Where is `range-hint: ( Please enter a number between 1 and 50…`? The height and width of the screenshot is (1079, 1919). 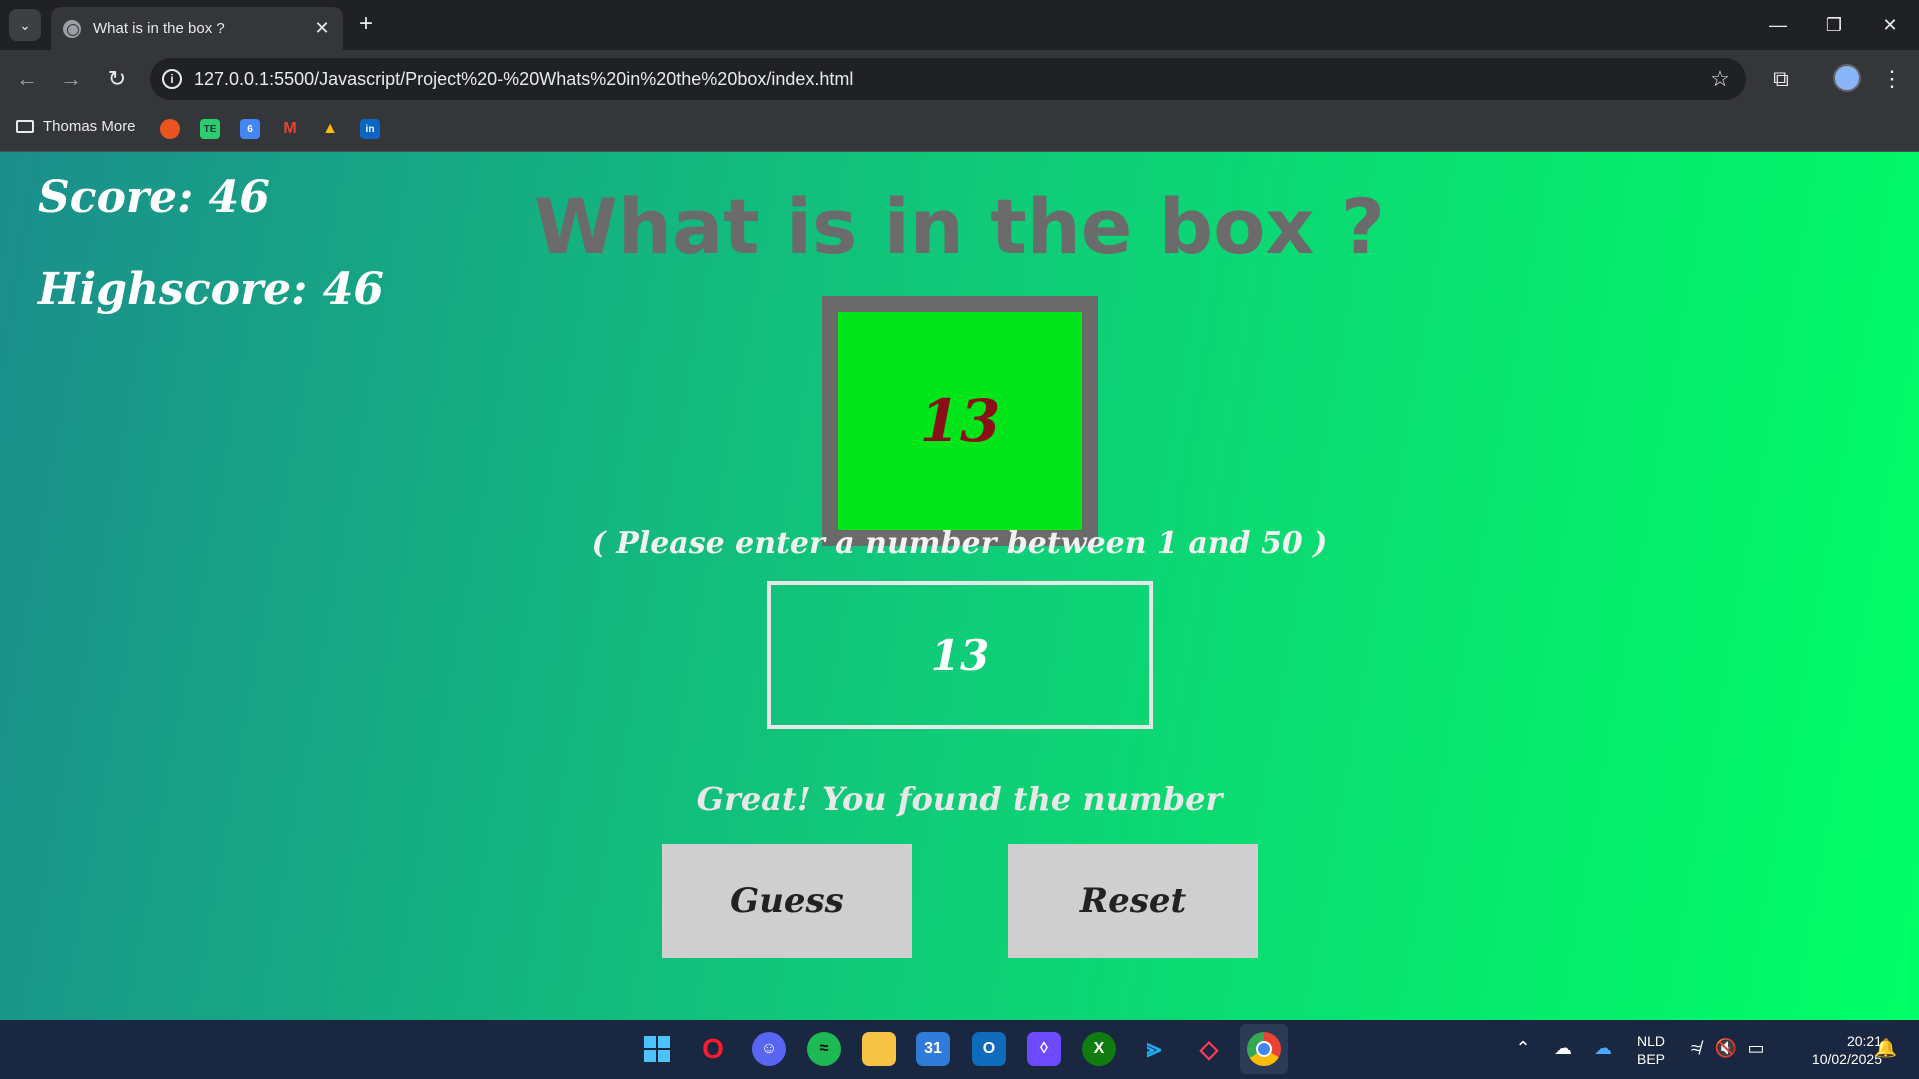 range-hint: ( Please enter a number between 1 and 50… is located at coordinates (959, 543).